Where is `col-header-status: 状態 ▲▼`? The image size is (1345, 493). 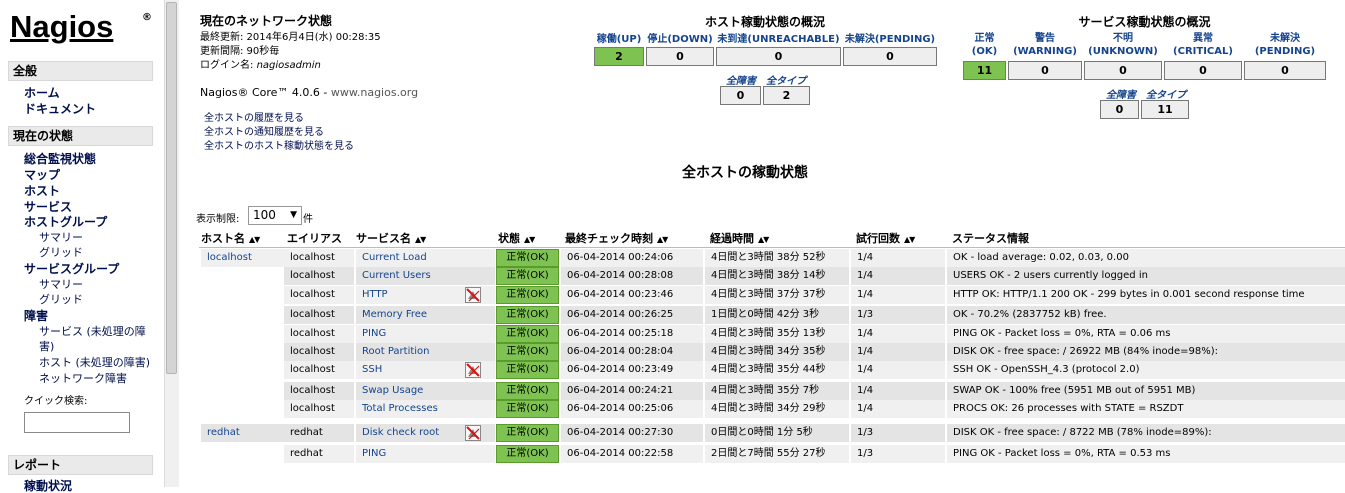 col-header-status: 状態 ▲▼ is located at coordinates (516, 239).